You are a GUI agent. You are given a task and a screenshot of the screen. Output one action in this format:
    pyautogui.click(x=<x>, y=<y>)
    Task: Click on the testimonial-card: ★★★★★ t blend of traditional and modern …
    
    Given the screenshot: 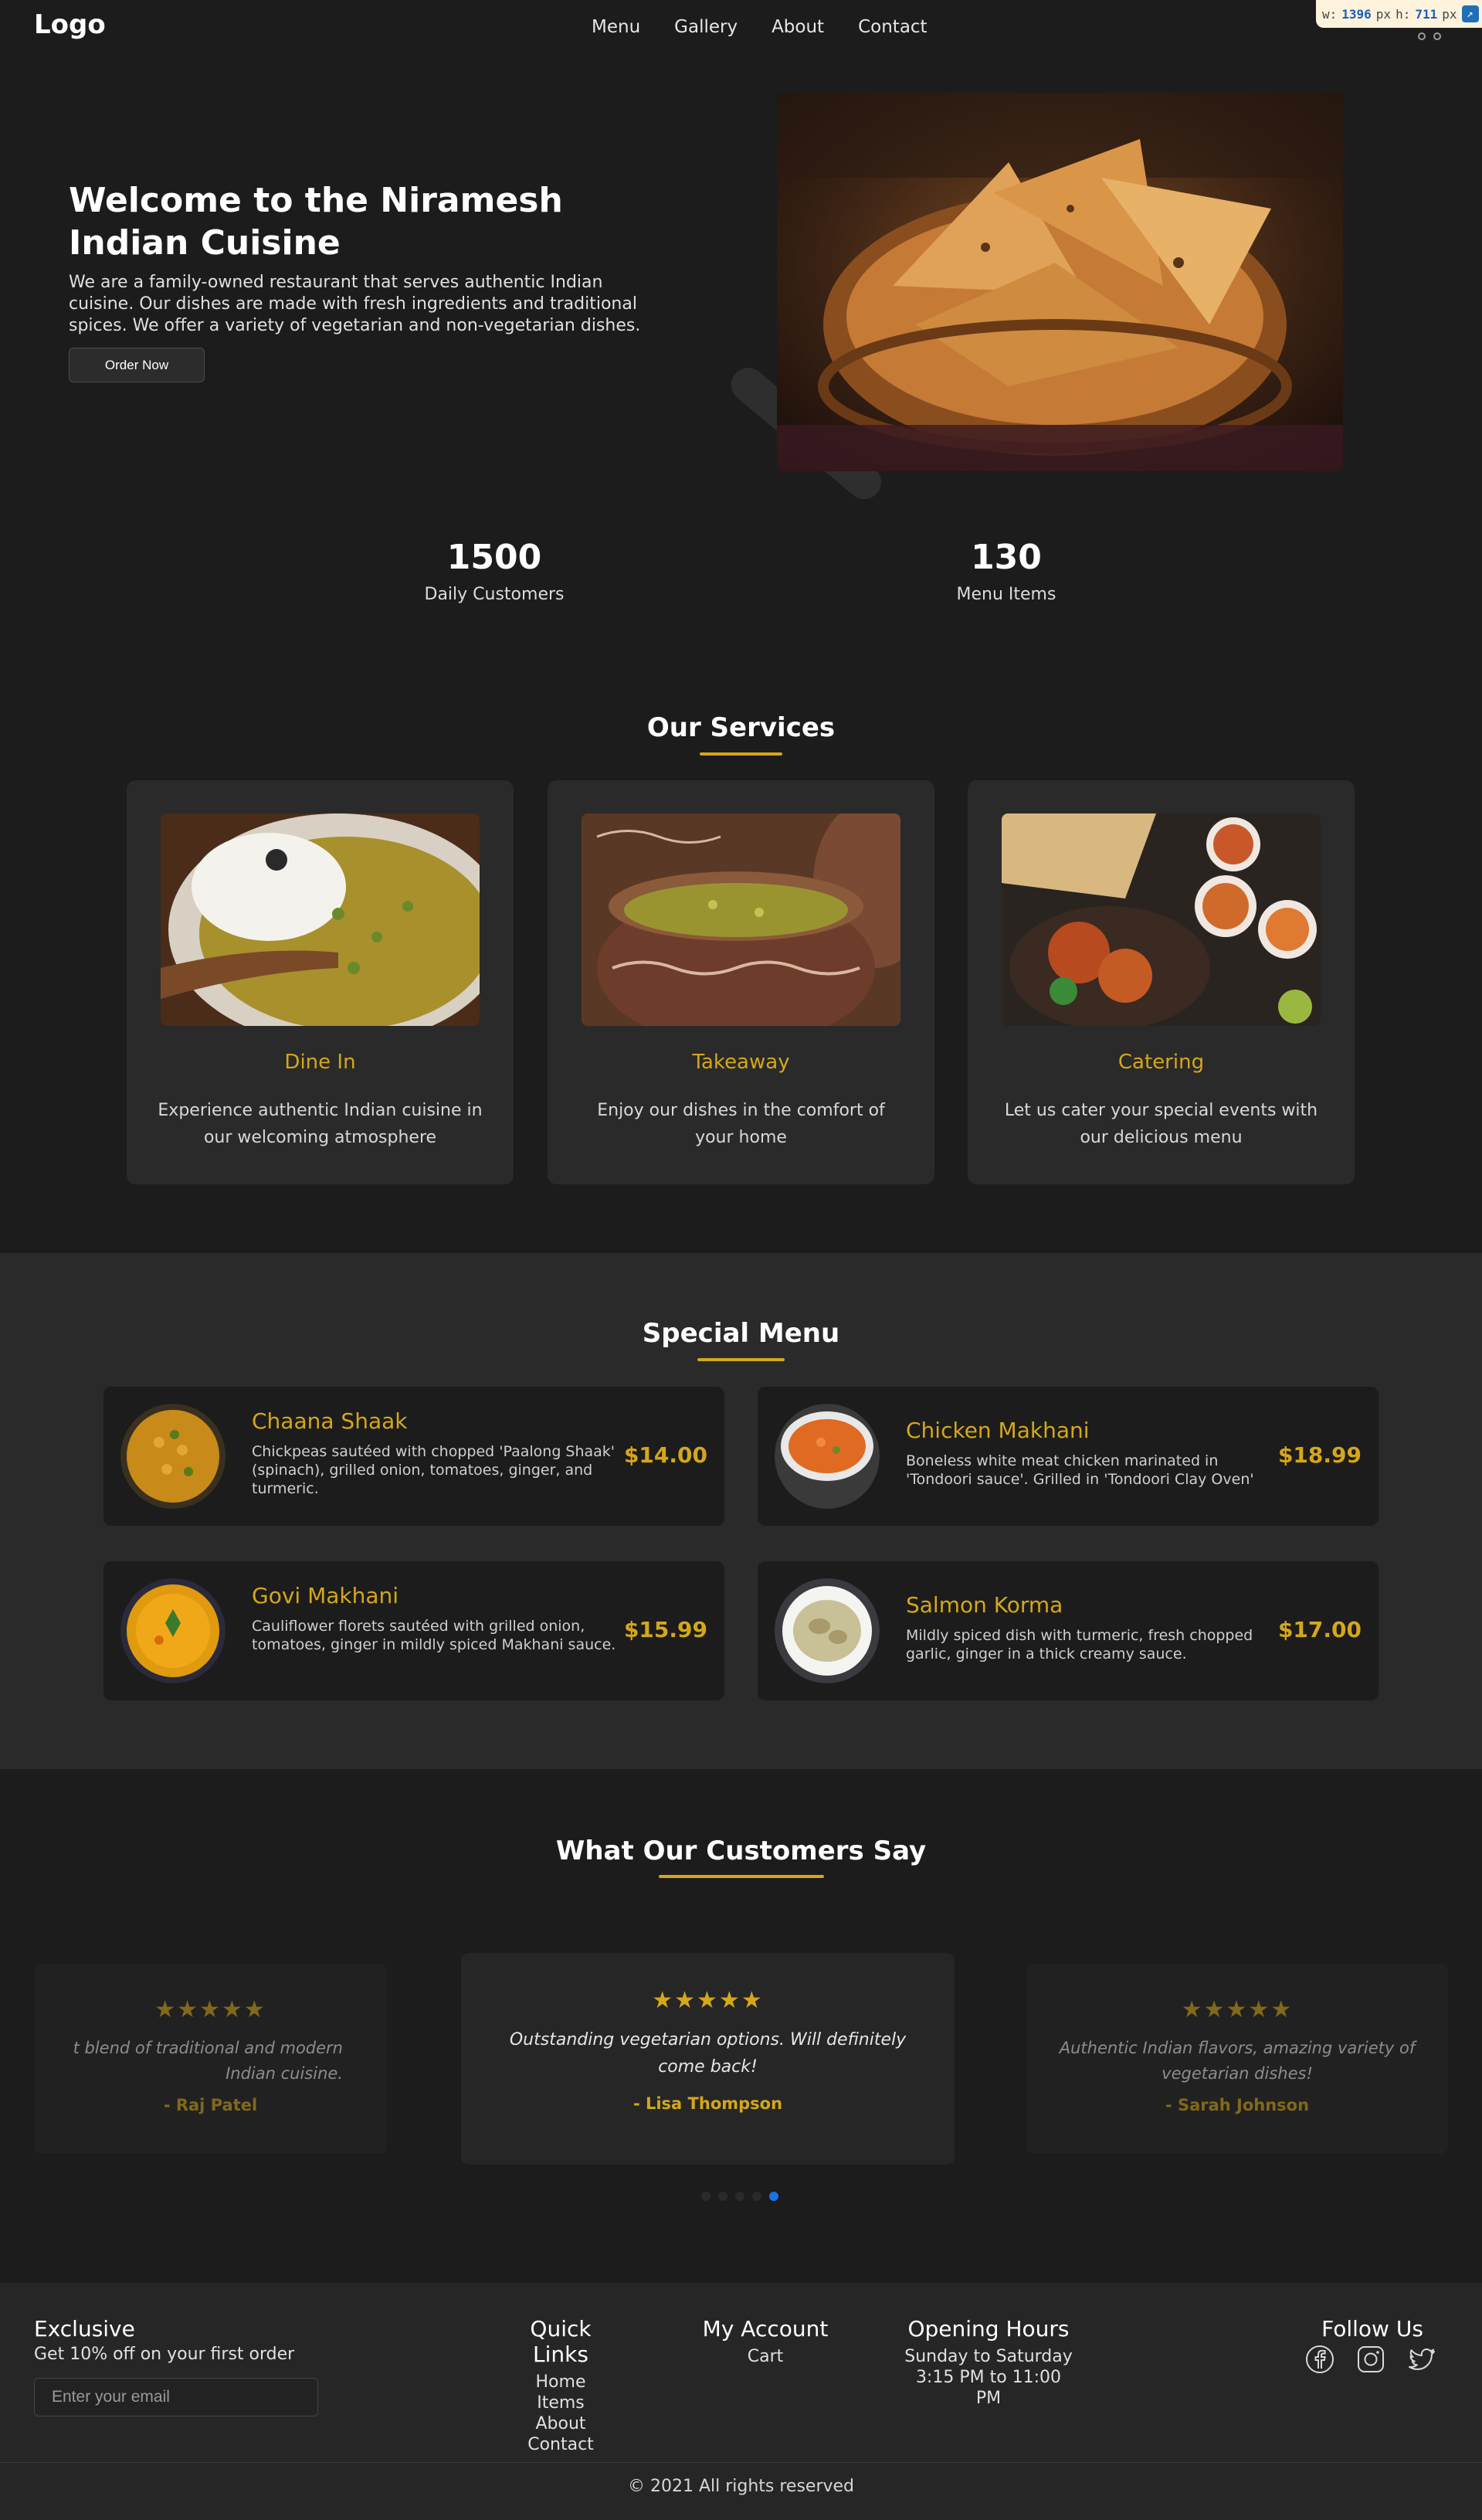 What is the action you would take?
    pyautogui.click(x=210, y=2059)
    